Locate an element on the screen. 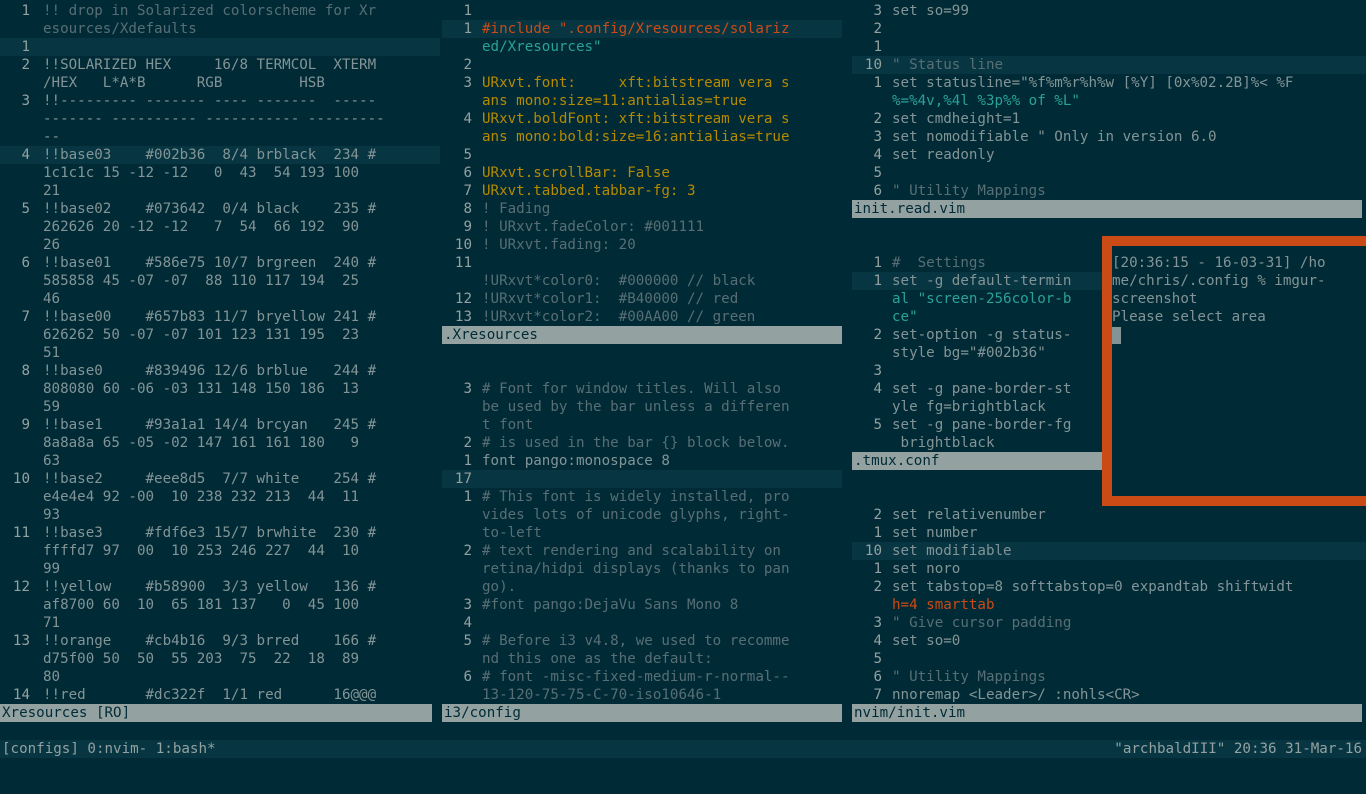 This screenshot has height=794, width=1366. code-line: 2 # is used in the bar {} block below. is located at coordinates (642, 443).